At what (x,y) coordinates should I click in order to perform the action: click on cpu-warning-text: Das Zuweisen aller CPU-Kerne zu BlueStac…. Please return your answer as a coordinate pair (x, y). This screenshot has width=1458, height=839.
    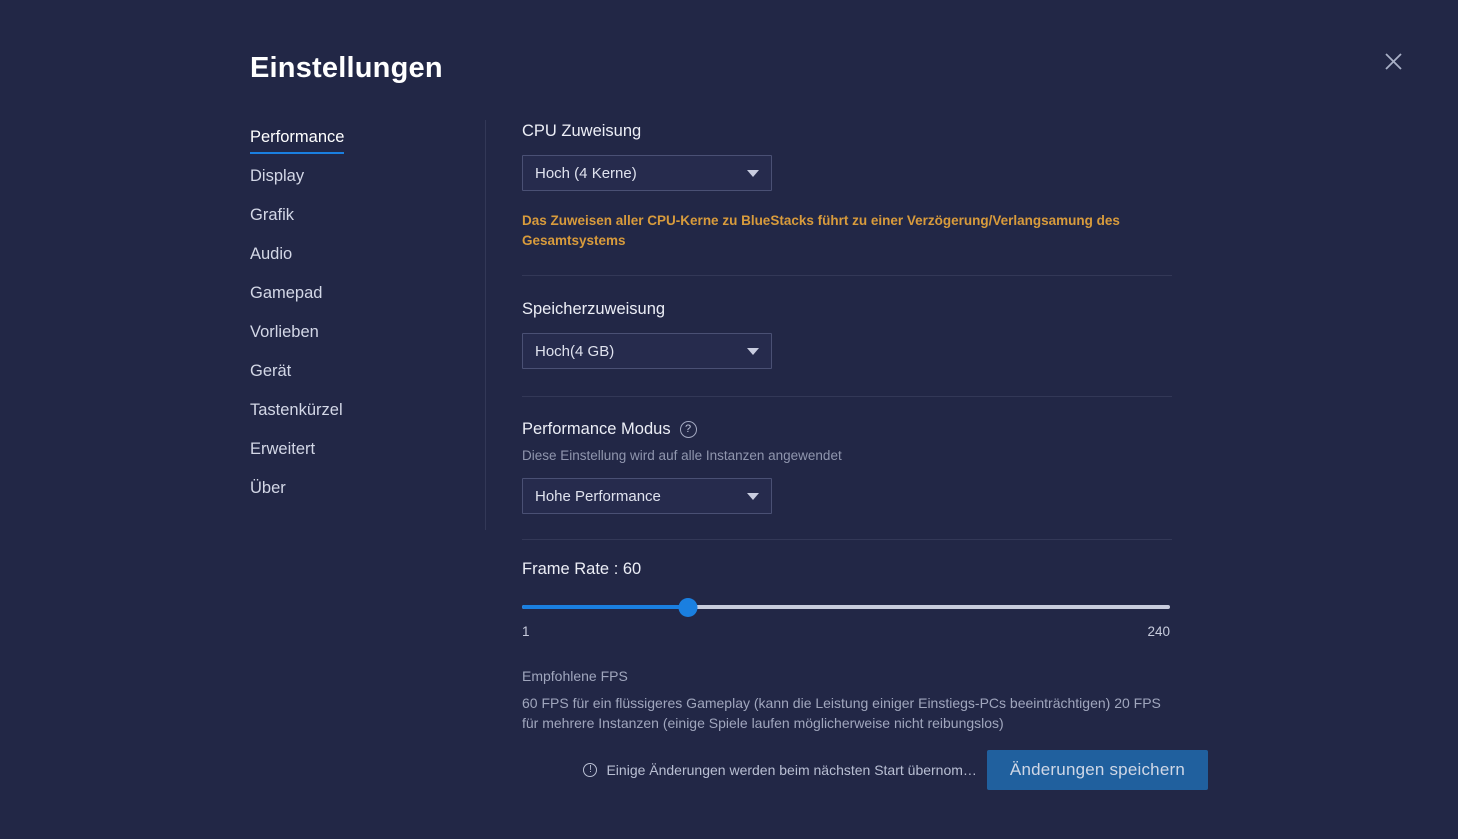
    Looking at the image, I should click on (821, 230).